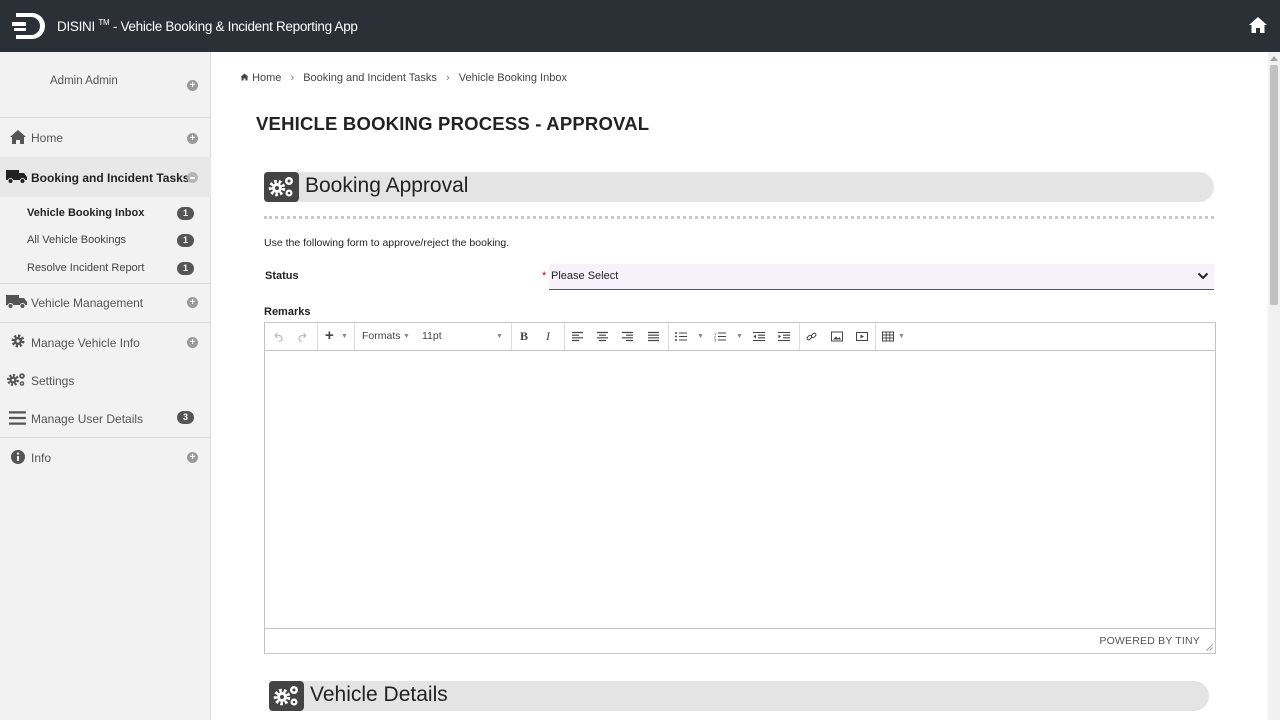 This screenshot has width=1280, height=720. What do you see at coordinates (739, 696) in the screenshot?
I see `vehicle-details-header: Vehicle Details` at bounding box center [739, 696].